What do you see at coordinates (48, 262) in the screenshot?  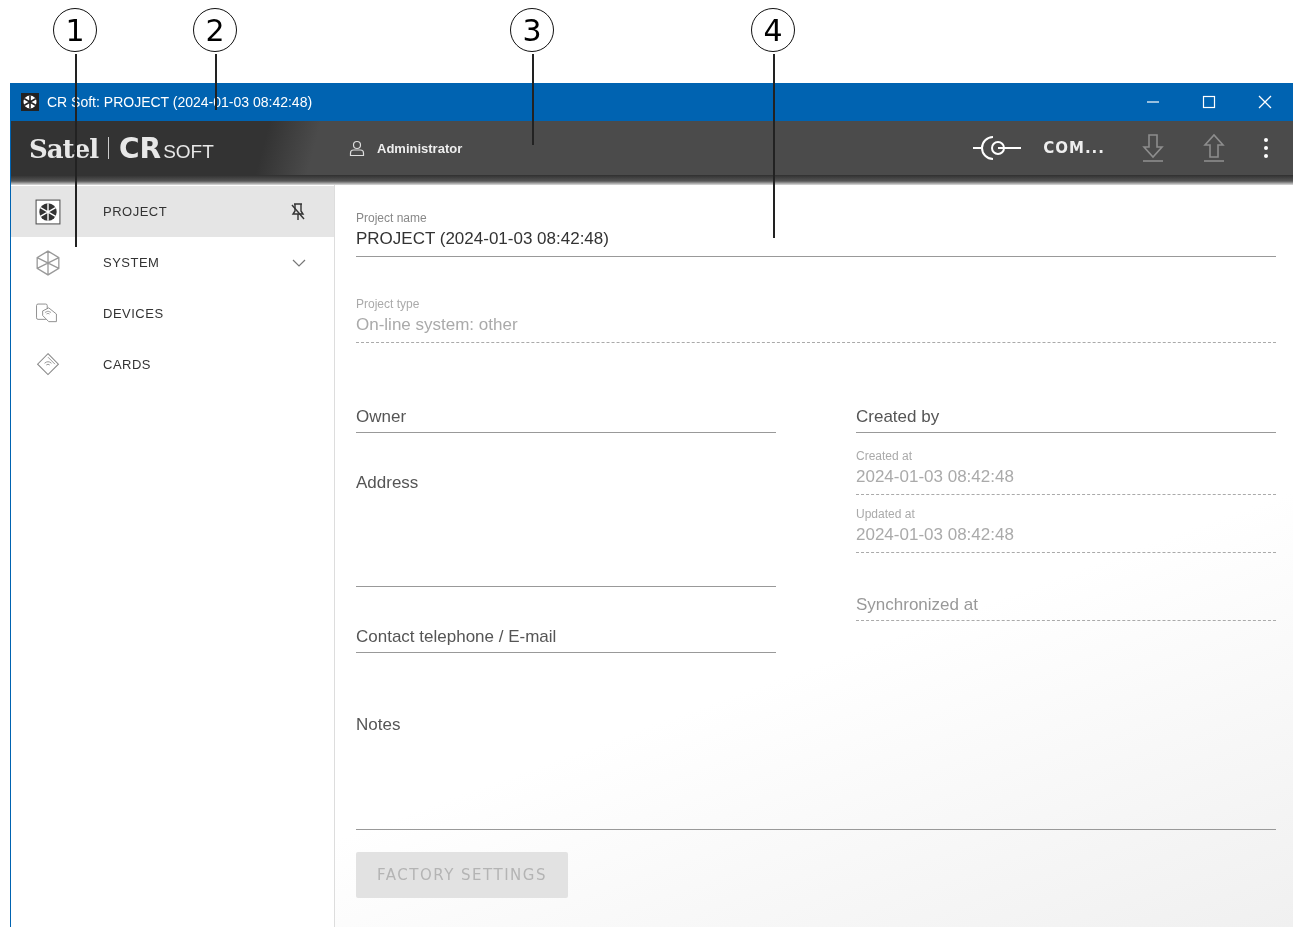 I see `system-icon` at bounding box center [48, 262].